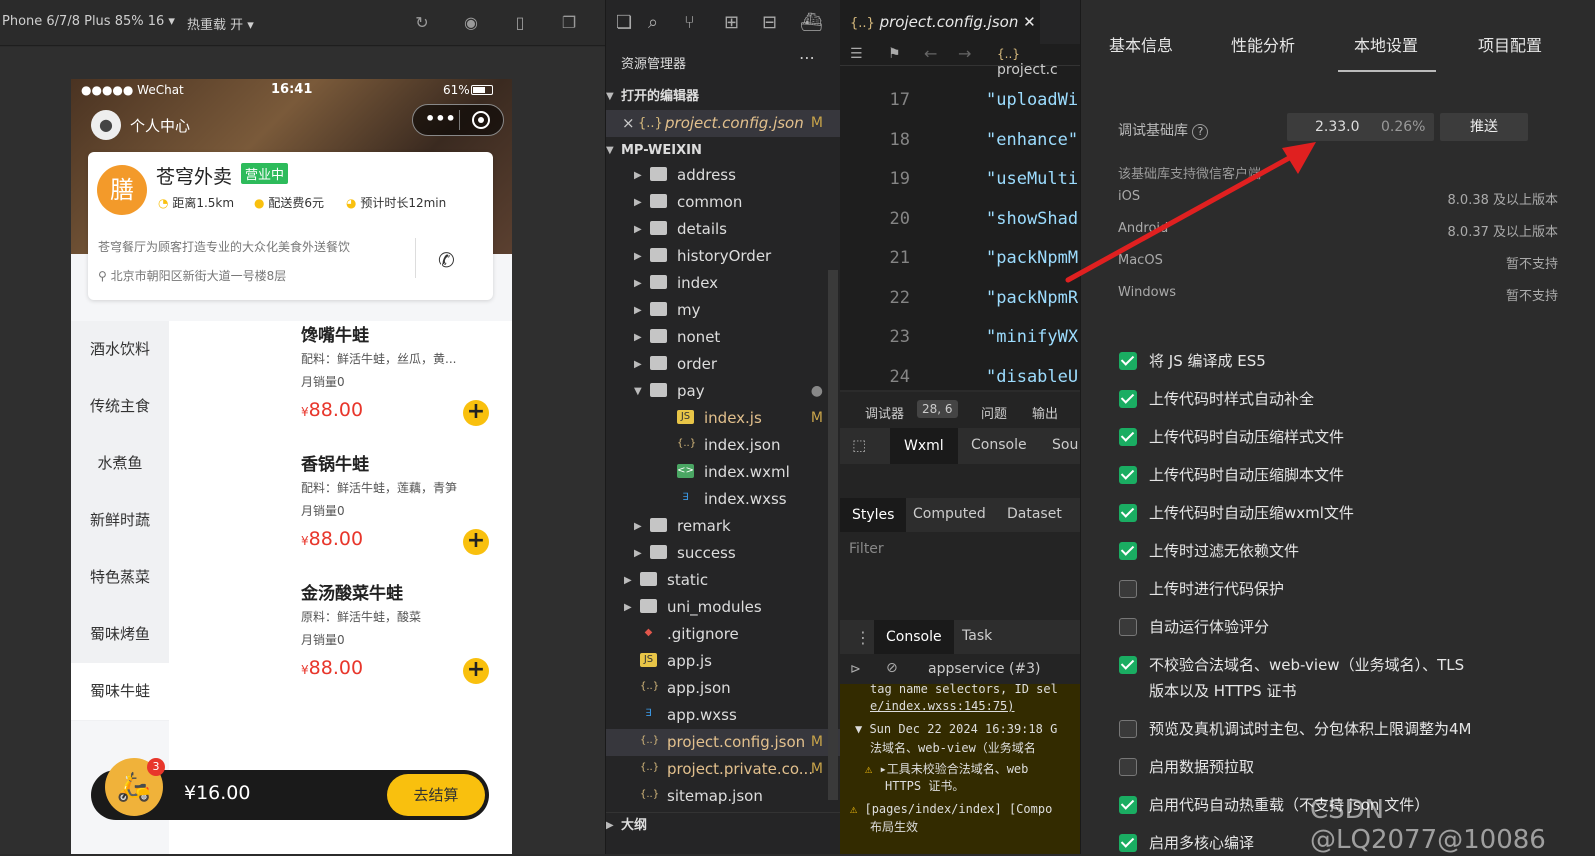 Image resolution: width=1595 pixels, height=856 pixels. What do you see at coordinates (723, 97) in the screenshot?
I see `open-editors-section: ▼ 打开的编辑器` at bounding box center [723, 97].